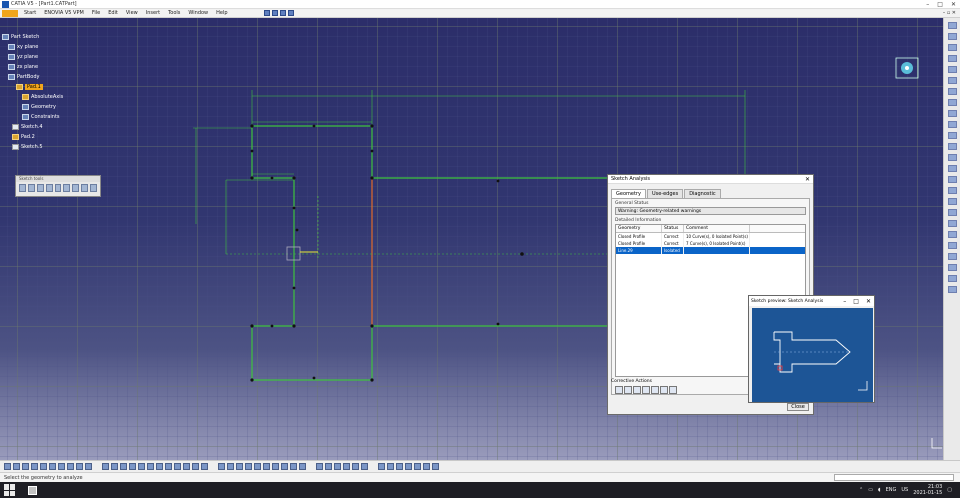 The height and width of the screenshot is (498, 960). Describe the element at coordinates (952, 58) in the screenshot. I see `spline-icon` at that location.